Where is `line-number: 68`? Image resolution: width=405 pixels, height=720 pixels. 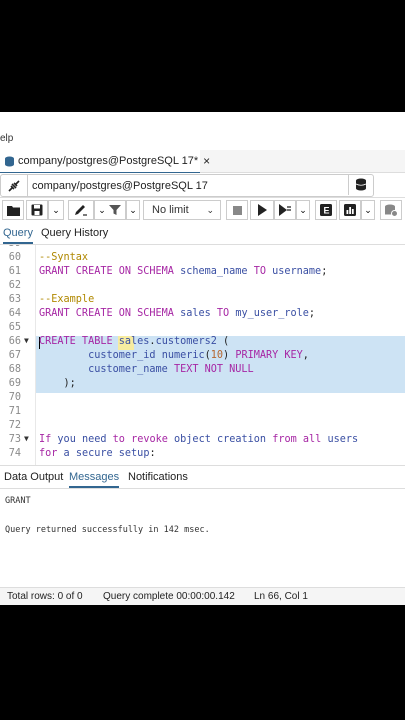
line-number: 68 is located at coordinates (14, 369).